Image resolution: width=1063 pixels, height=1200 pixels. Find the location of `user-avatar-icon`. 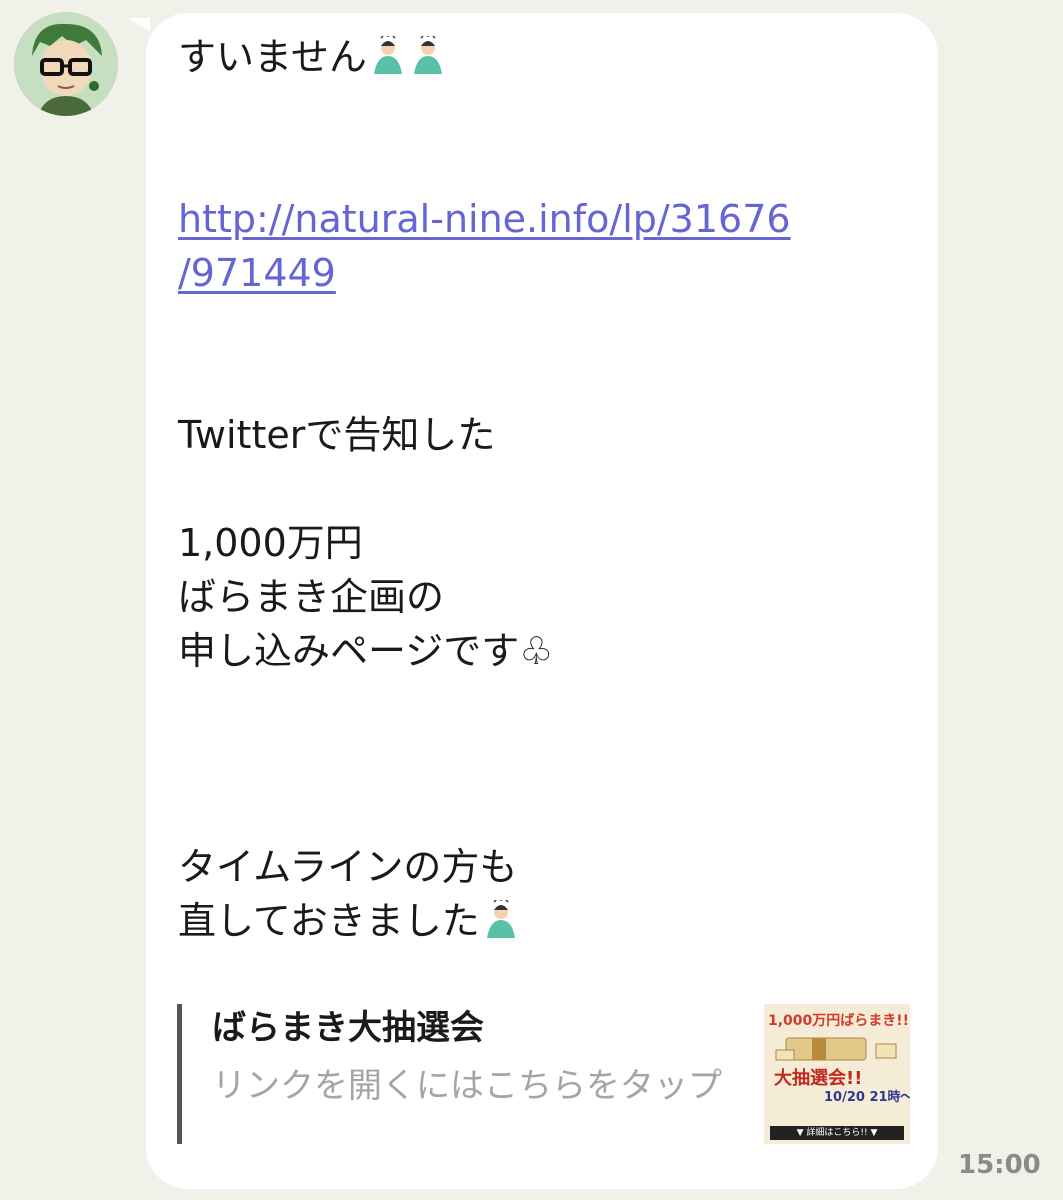

user-avatar-icon is located at coordinates (66, 64).